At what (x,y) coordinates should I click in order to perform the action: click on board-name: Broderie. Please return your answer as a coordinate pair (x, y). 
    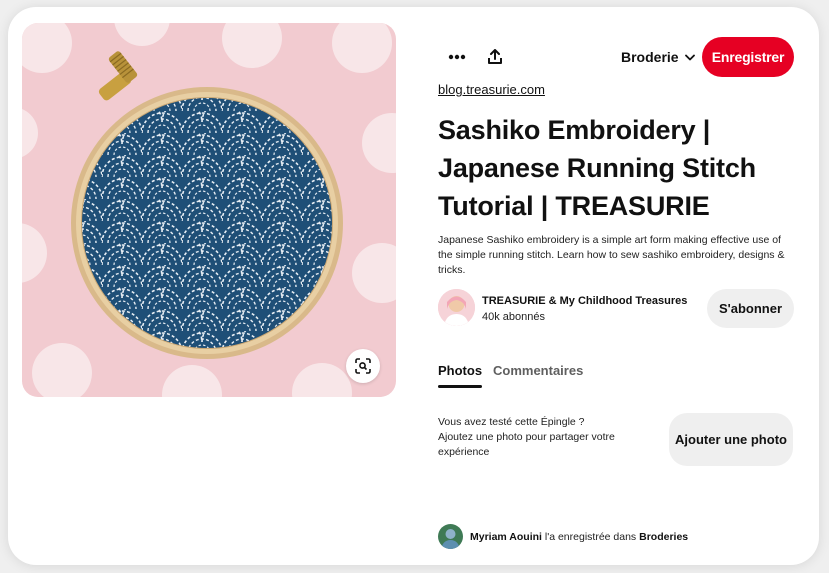
    Looking at the image, I should click on (650, 57).